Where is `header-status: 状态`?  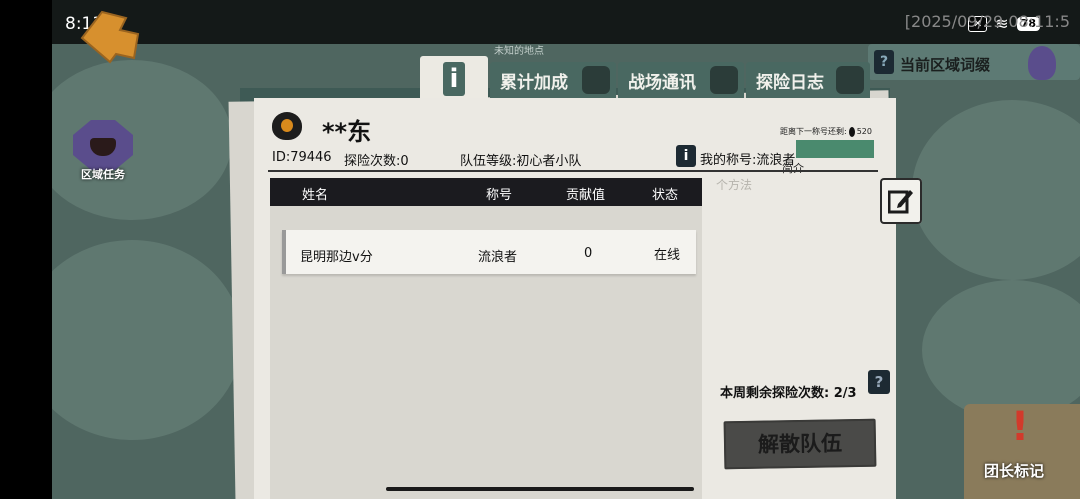 header-status: 状态 is located at coordinates (665, 195).